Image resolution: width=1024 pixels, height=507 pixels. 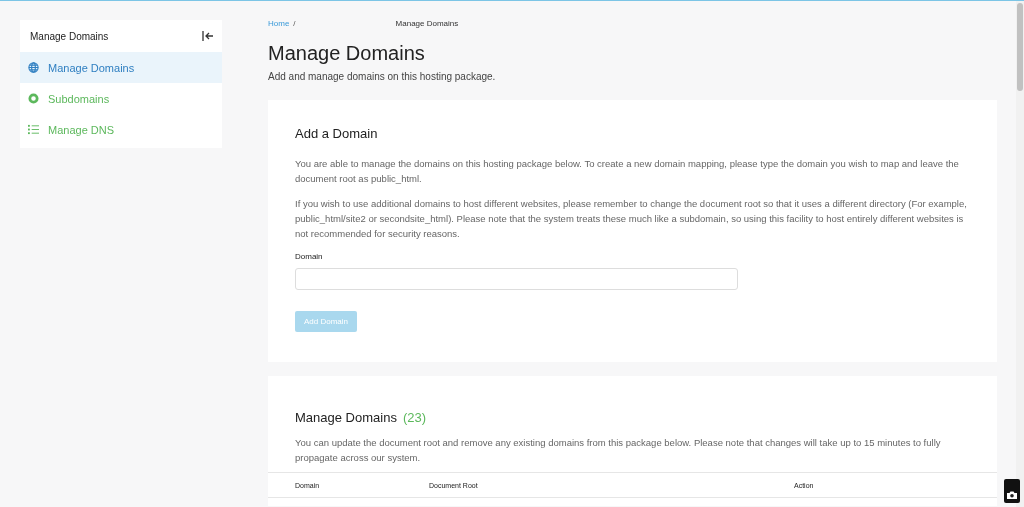 What do you see at coordinates (516, 279) in the screenshot?
I see `domain-input` at bounding box center [516, 279].